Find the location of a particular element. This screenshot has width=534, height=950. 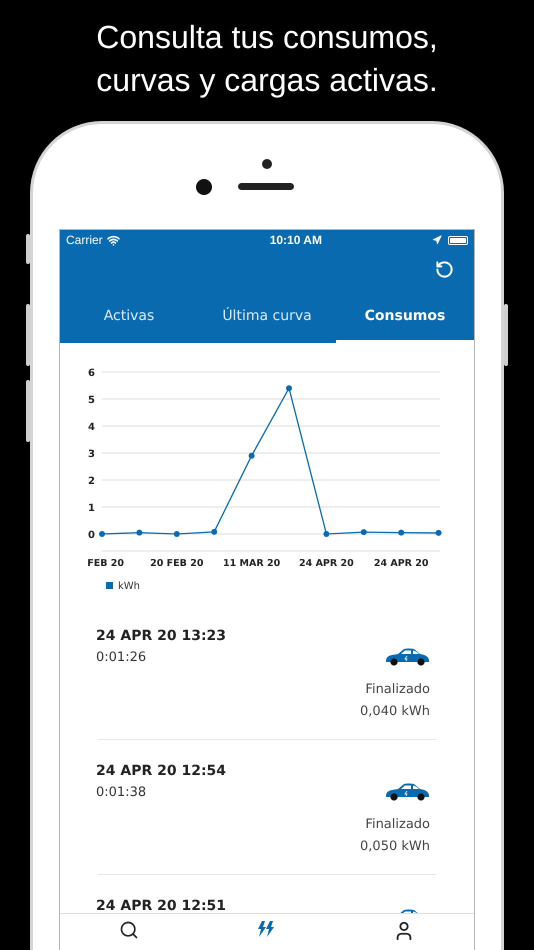

headline: Consulta tus consumos, is located at coordinates (267, 37).